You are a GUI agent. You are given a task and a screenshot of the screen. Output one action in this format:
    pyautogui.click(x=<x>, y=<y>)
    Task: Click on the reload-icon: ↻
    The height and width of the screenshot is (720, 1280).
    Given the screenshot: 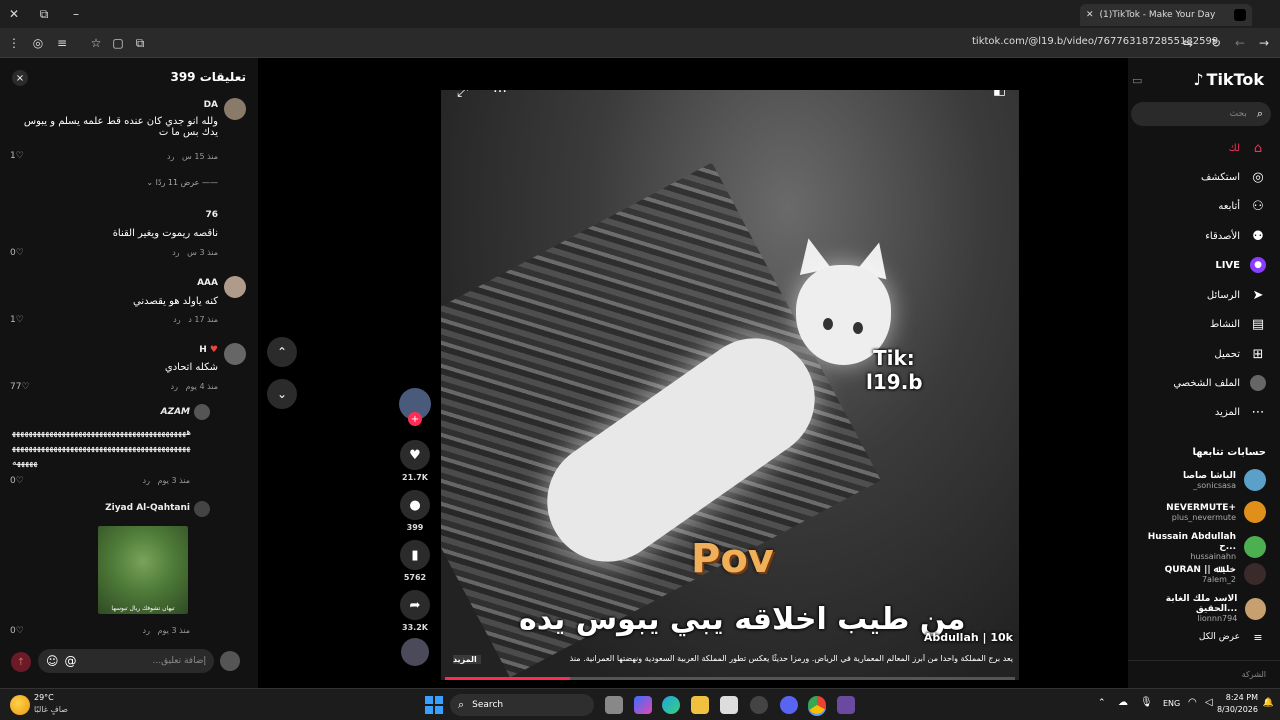 What is the action you would take?
    pyautogui.click(x=1216, y=43)
    